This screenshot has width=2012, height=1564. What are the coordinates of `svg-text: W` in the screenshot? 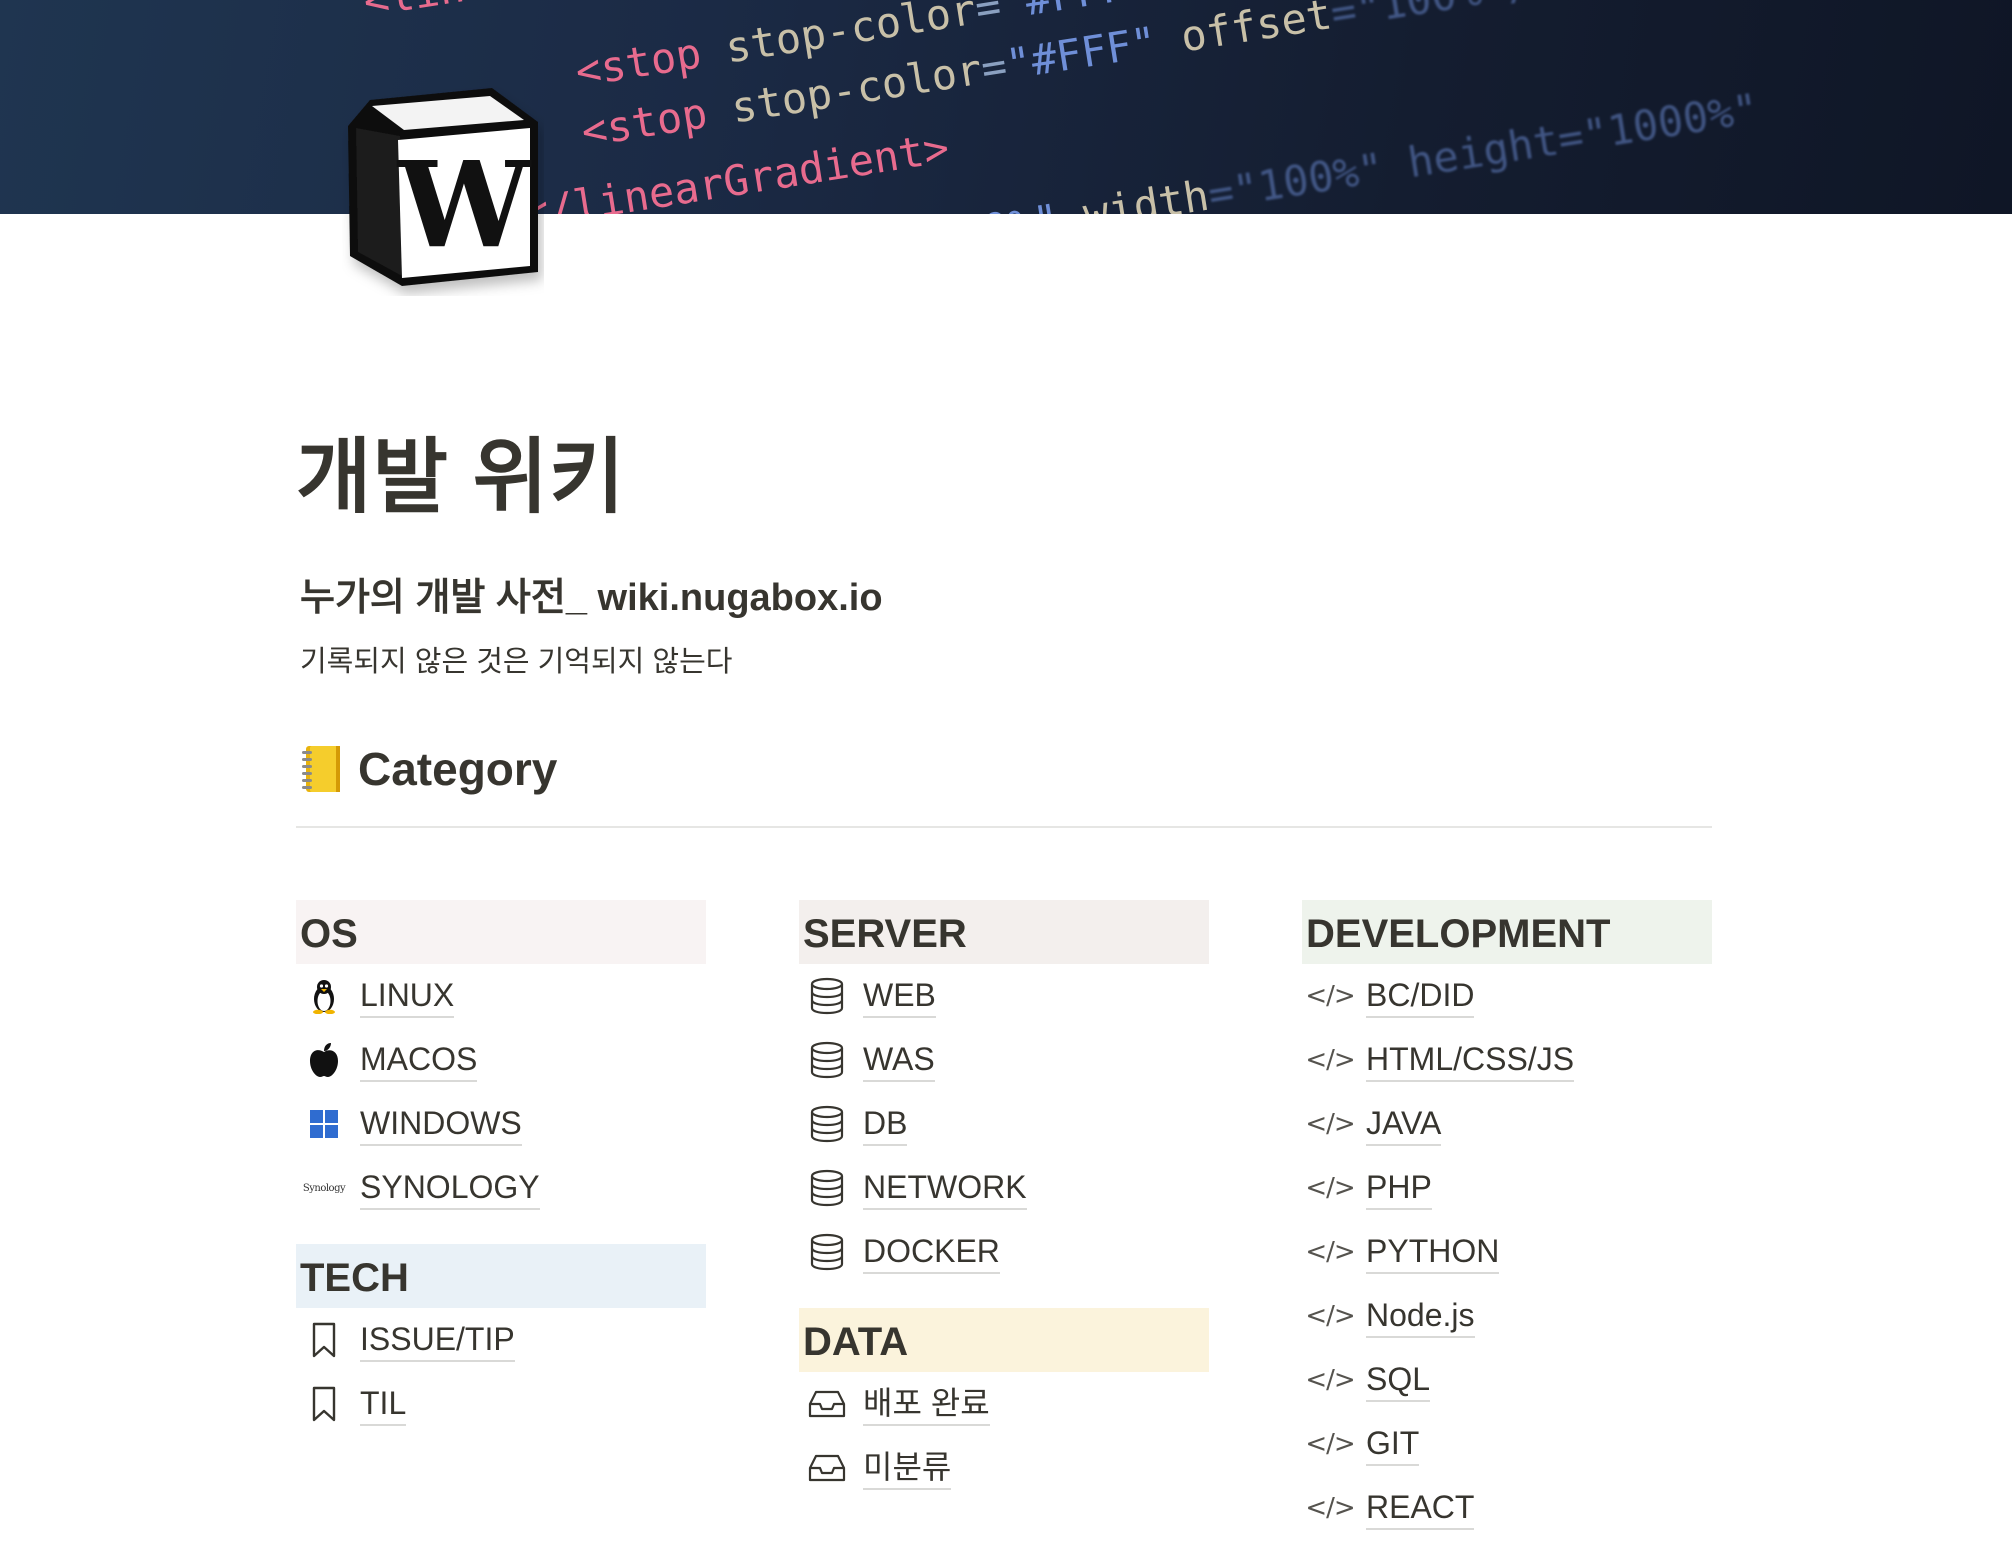 It's located at (464, 204).